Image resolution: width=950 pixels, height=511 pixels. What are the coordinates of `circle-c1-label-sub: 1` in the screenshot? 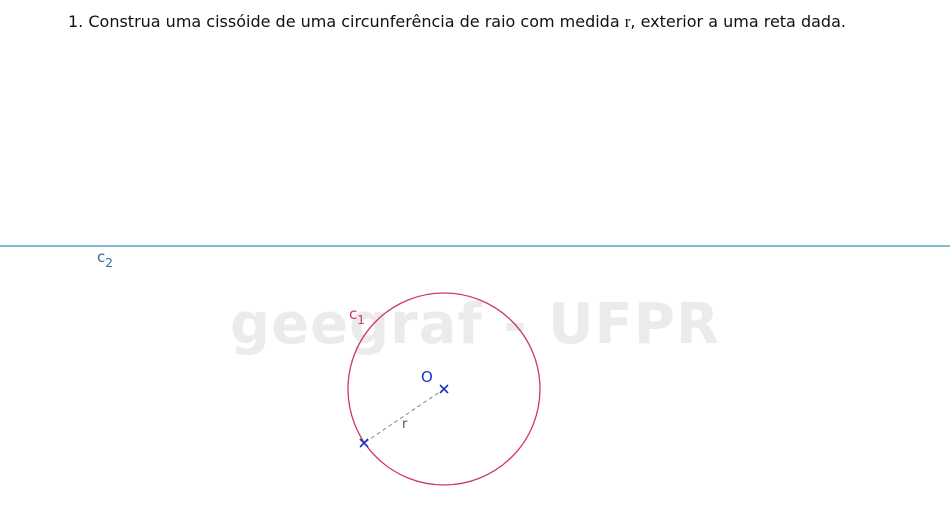 It's located at (361, 320).